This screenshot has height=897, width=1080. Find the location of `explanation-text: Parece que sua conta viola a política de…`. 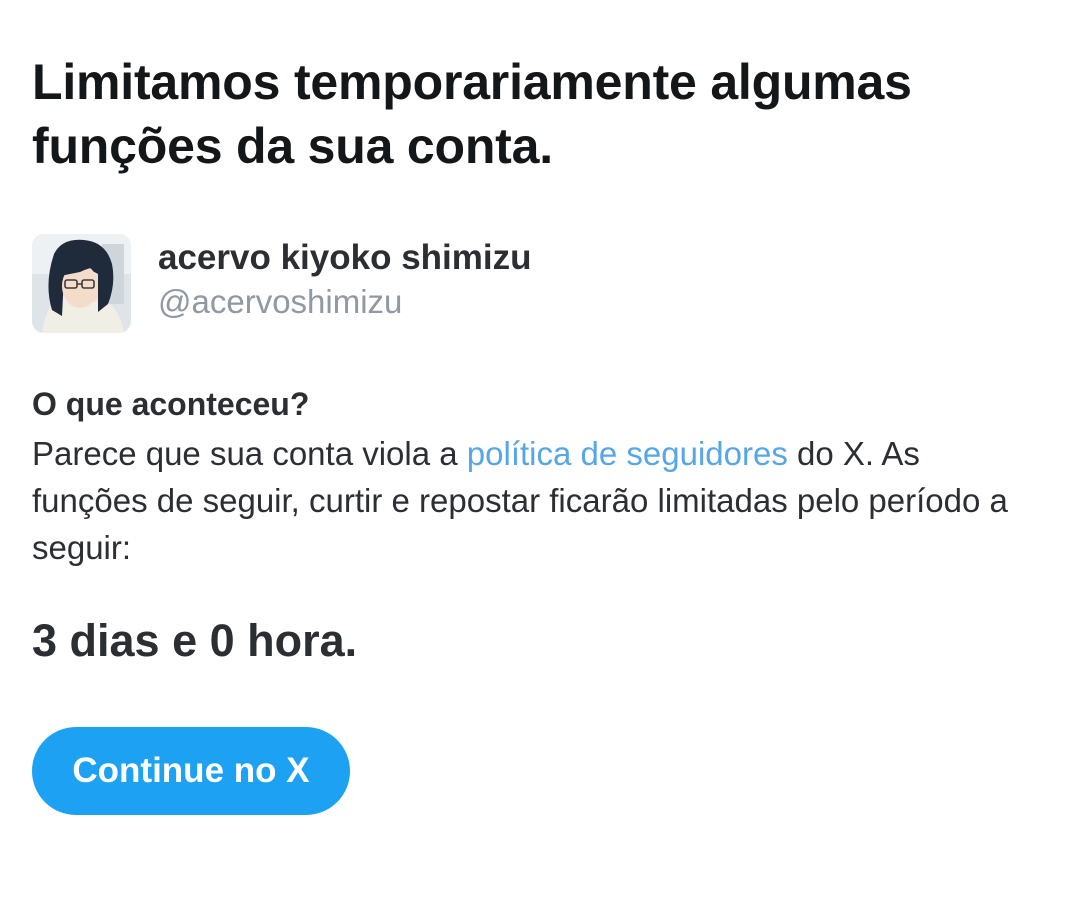

explanation-text: Parece que sua conta viola a política de… is located at coordinates (534, 500).